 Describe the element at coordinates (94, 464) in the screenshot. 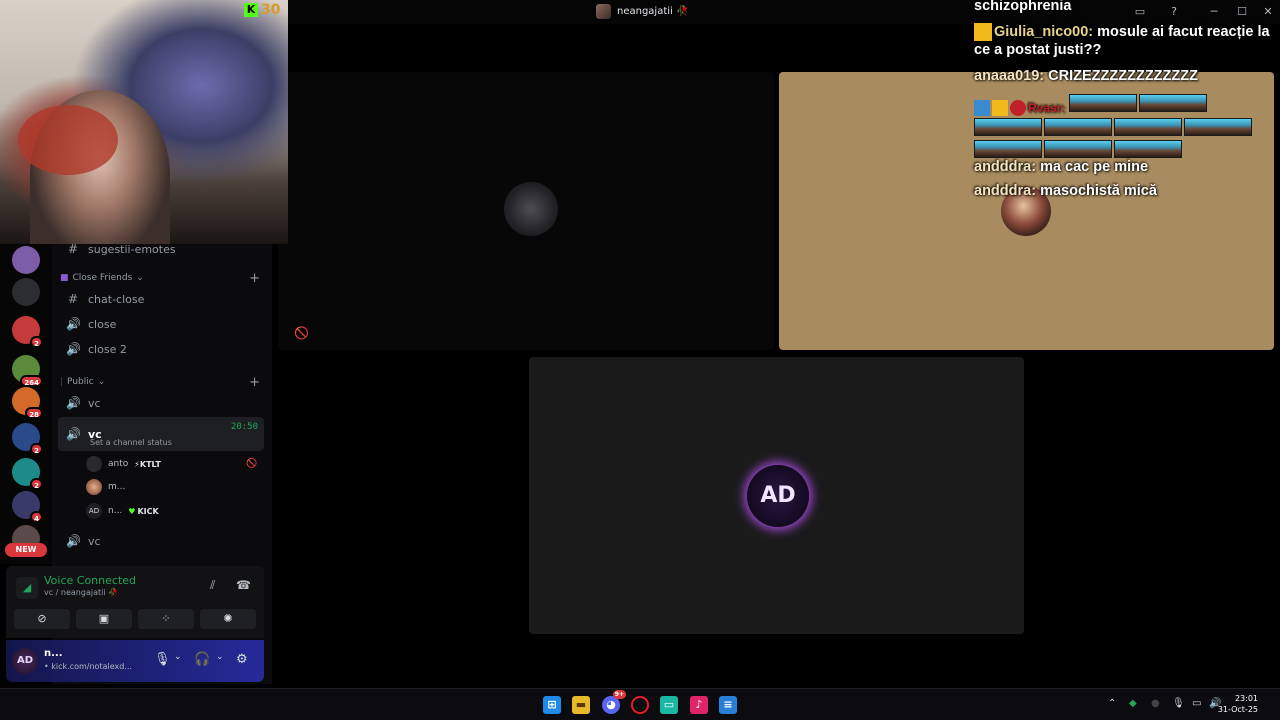

I see `avatar` at that location.